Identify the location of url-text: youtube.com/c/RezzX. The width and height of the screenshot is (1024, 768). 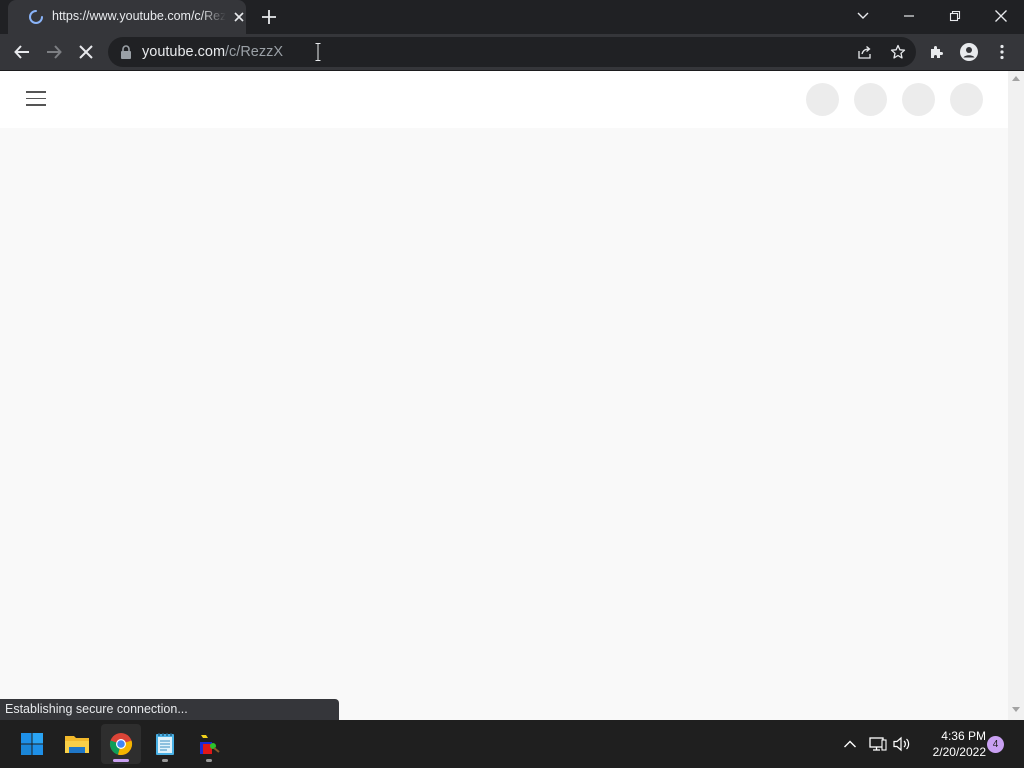
(212, 52).